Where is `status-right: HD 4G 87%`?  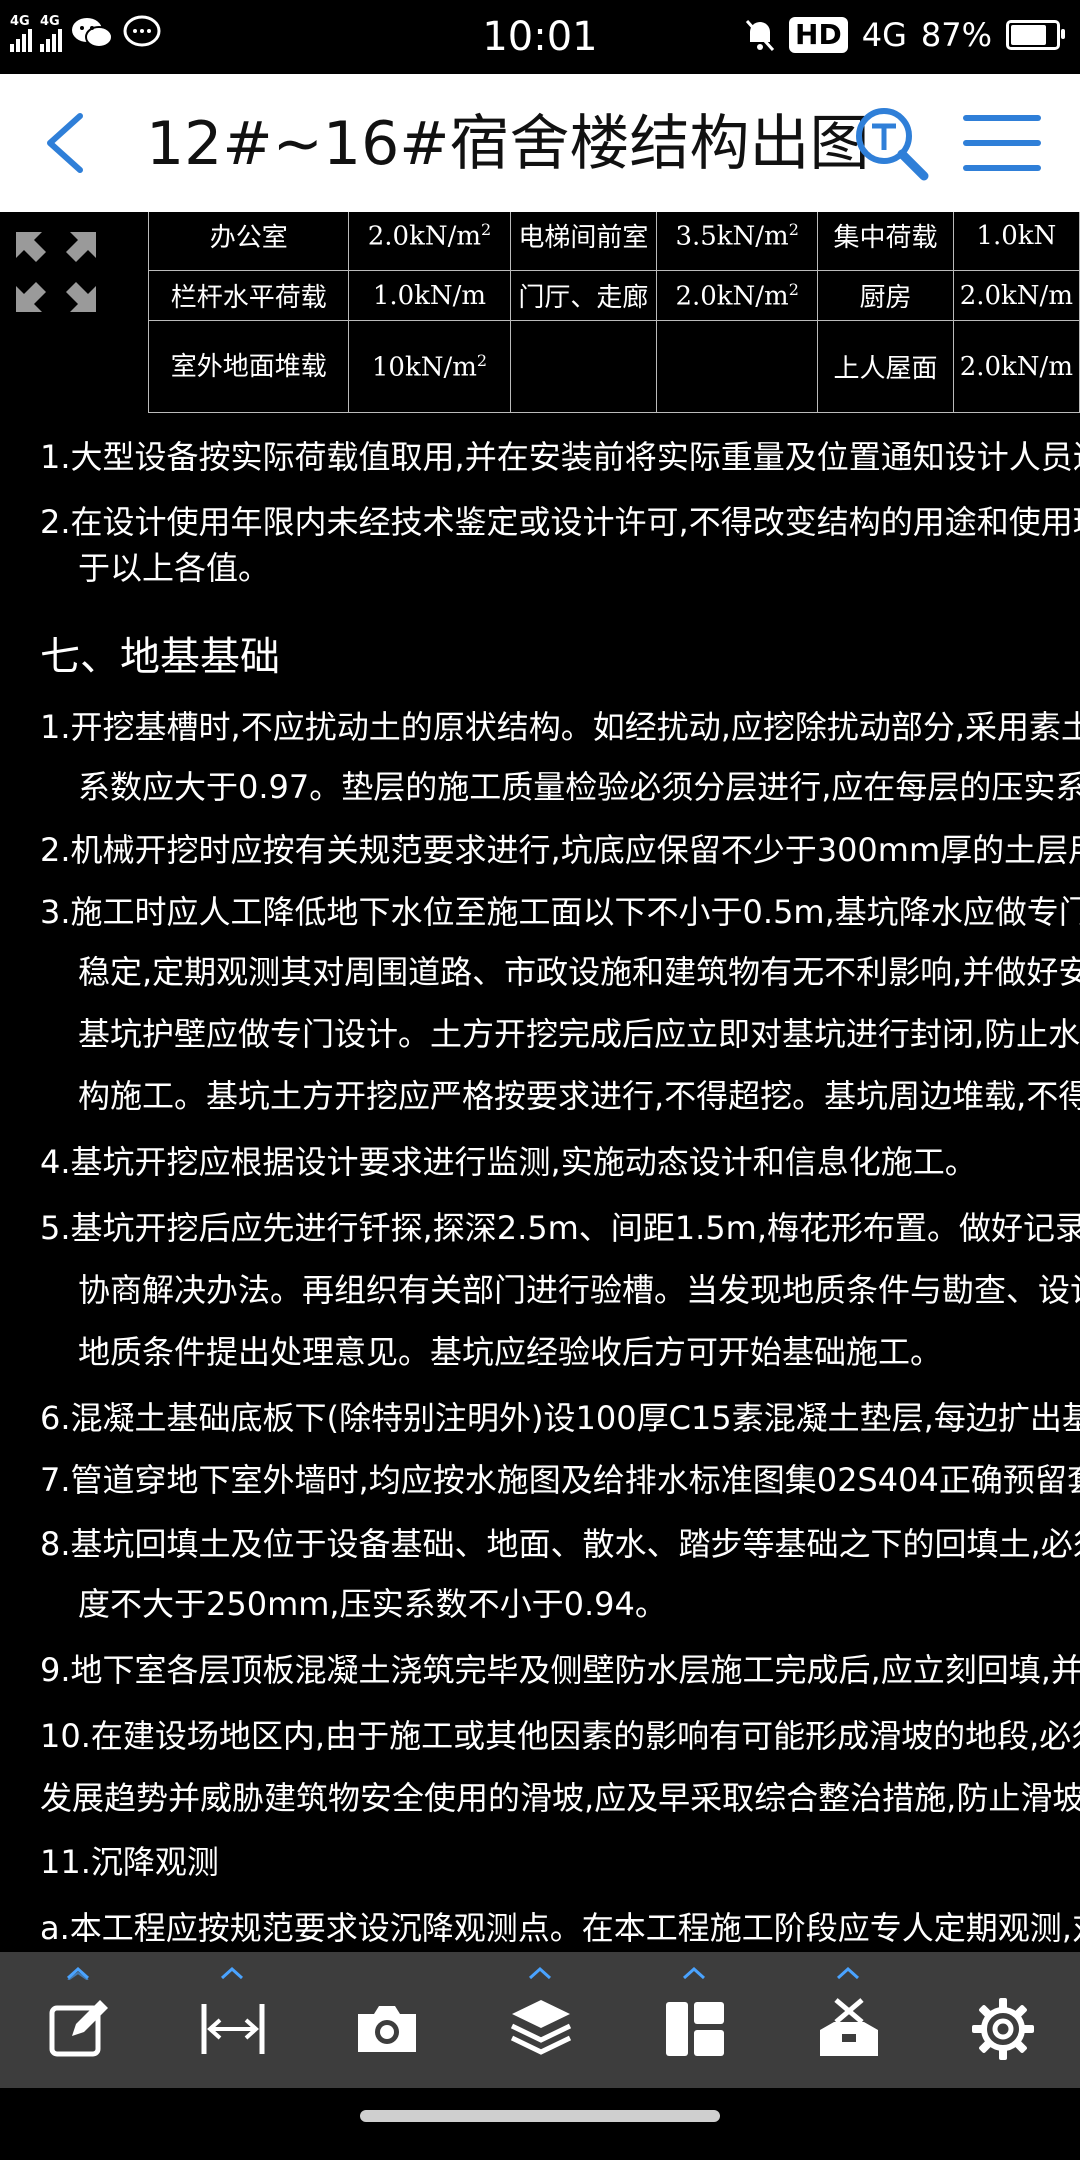
status-right: HD 4G 87% is located at coordinates (905, 35).